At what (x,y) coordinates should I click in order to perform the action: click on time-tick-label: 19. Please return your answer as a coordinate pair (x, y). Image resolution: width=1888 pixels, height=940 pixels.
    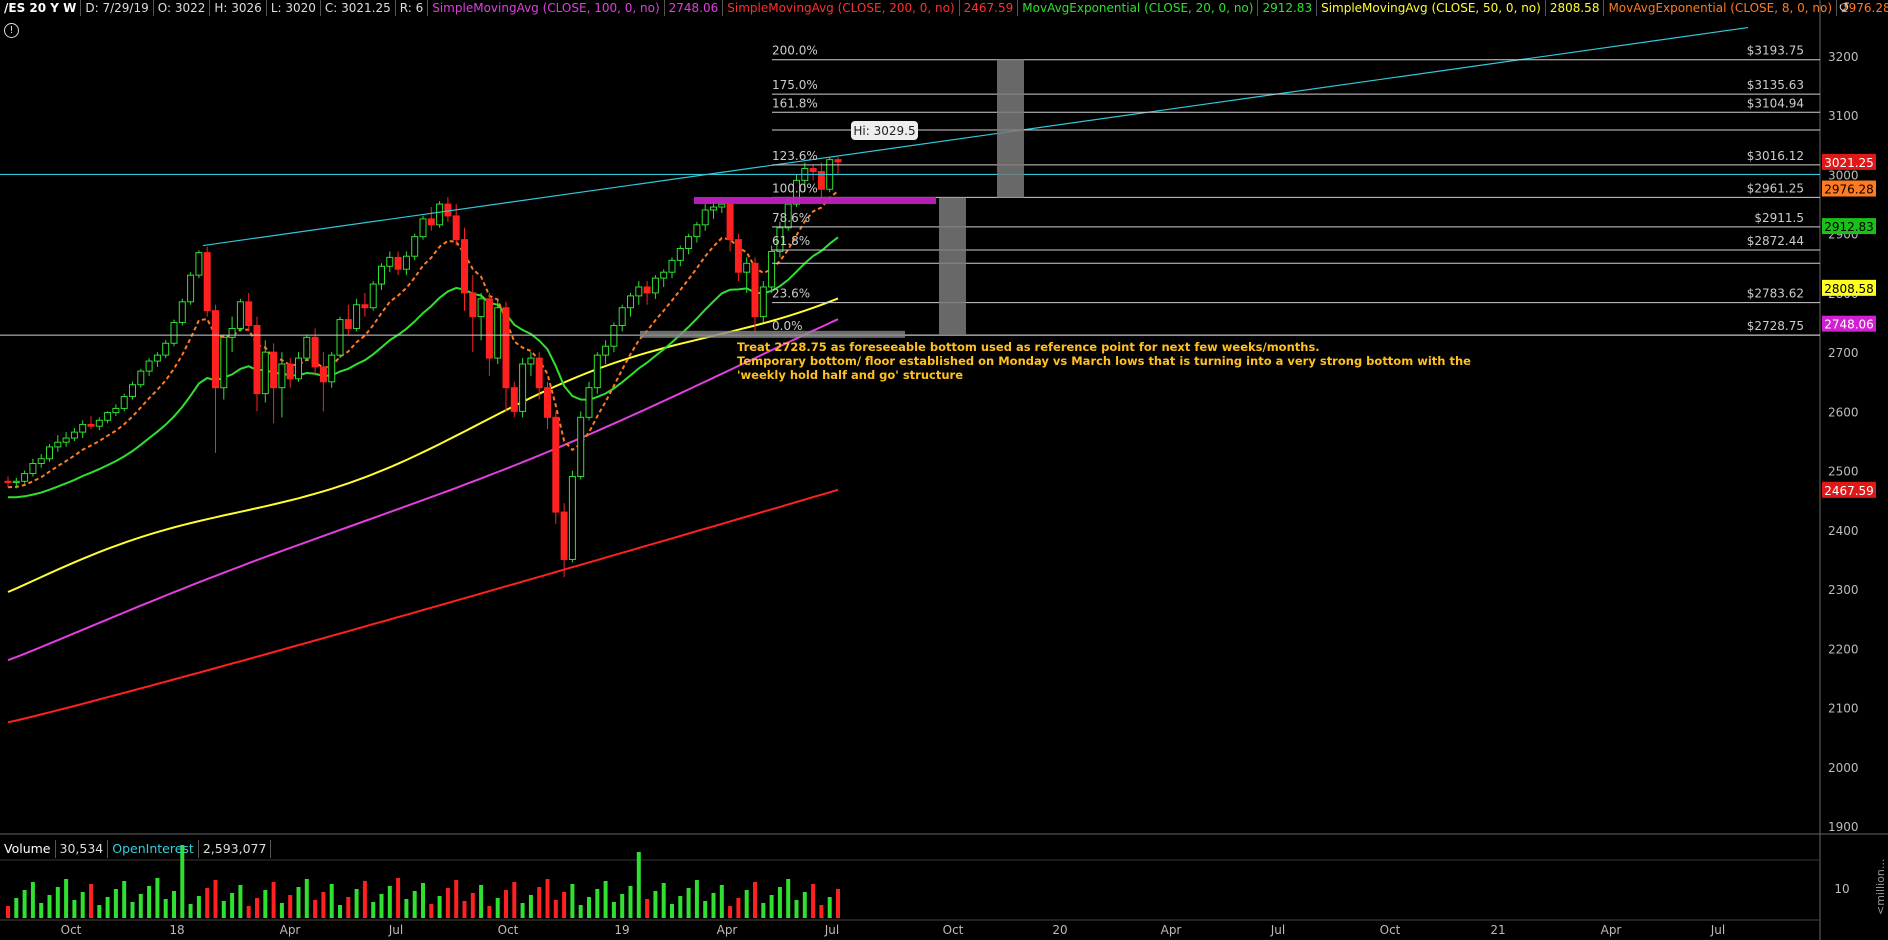
    Looking at the image, I should click on (621, 930).